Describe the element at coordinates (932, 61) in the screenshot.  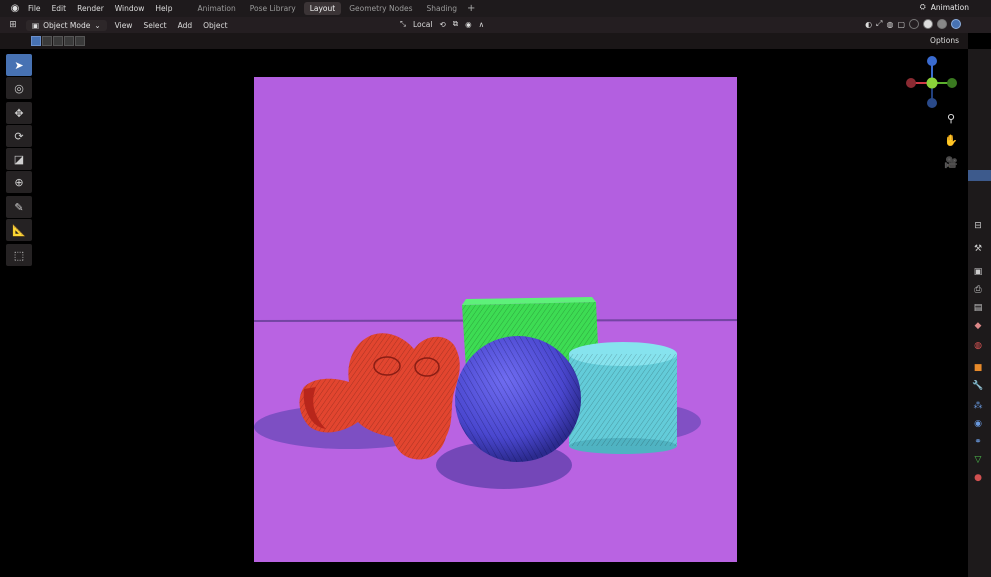
I see `gizmo-z-positive` at that location.